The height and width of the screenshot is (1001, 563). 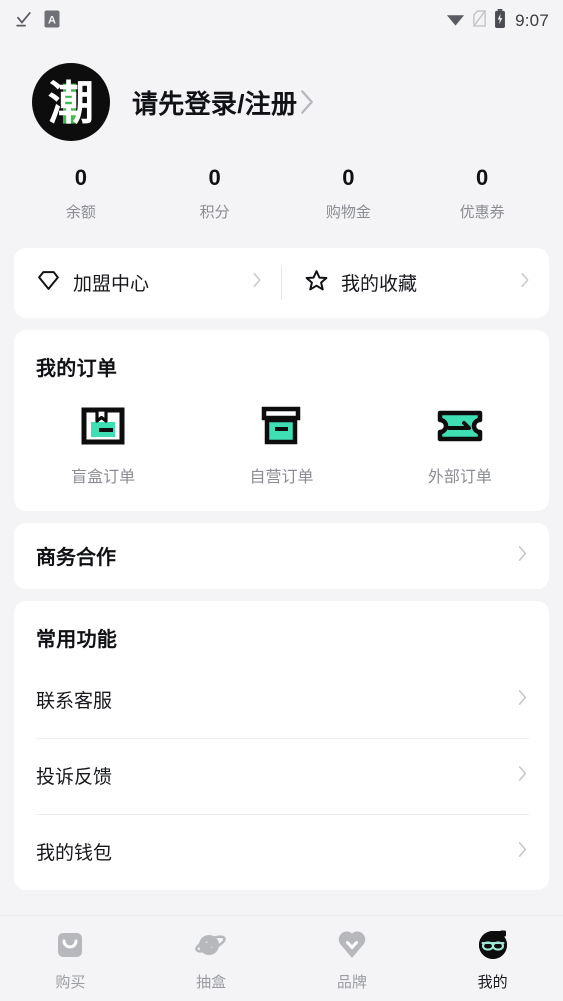 I want to click on diamond-icon, so click(x=48, y=283).